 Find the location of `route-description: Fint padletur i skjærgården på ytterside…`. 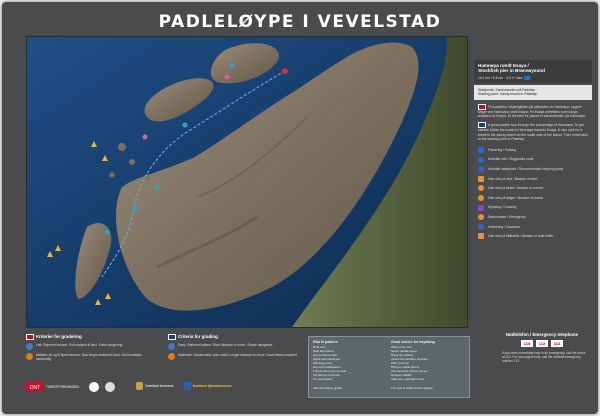

route-description: Fint padletur i skjærgården på ytterside… is located at coordinates (533, 122).